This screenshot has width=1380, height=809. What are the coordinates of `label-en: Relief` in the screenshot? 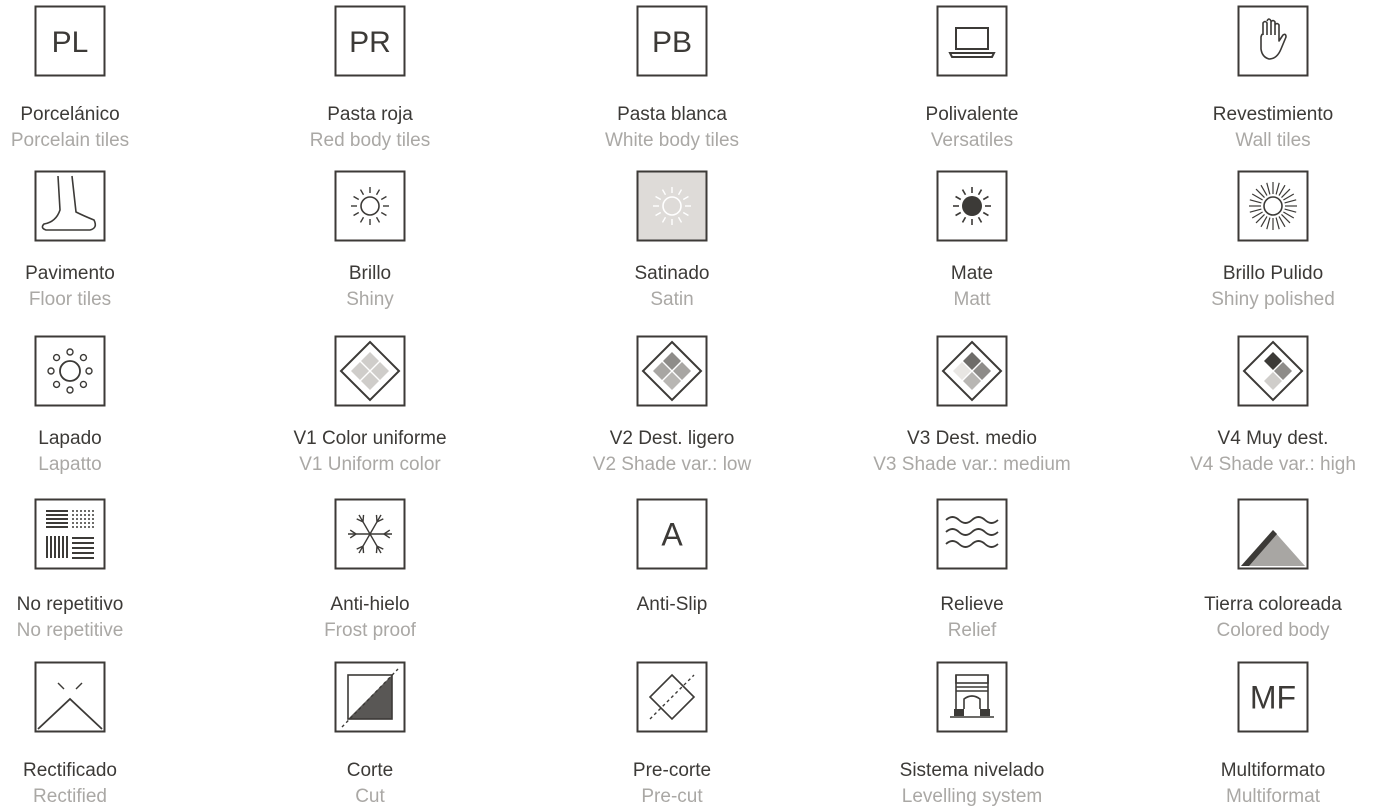 It's located at (972, 630).